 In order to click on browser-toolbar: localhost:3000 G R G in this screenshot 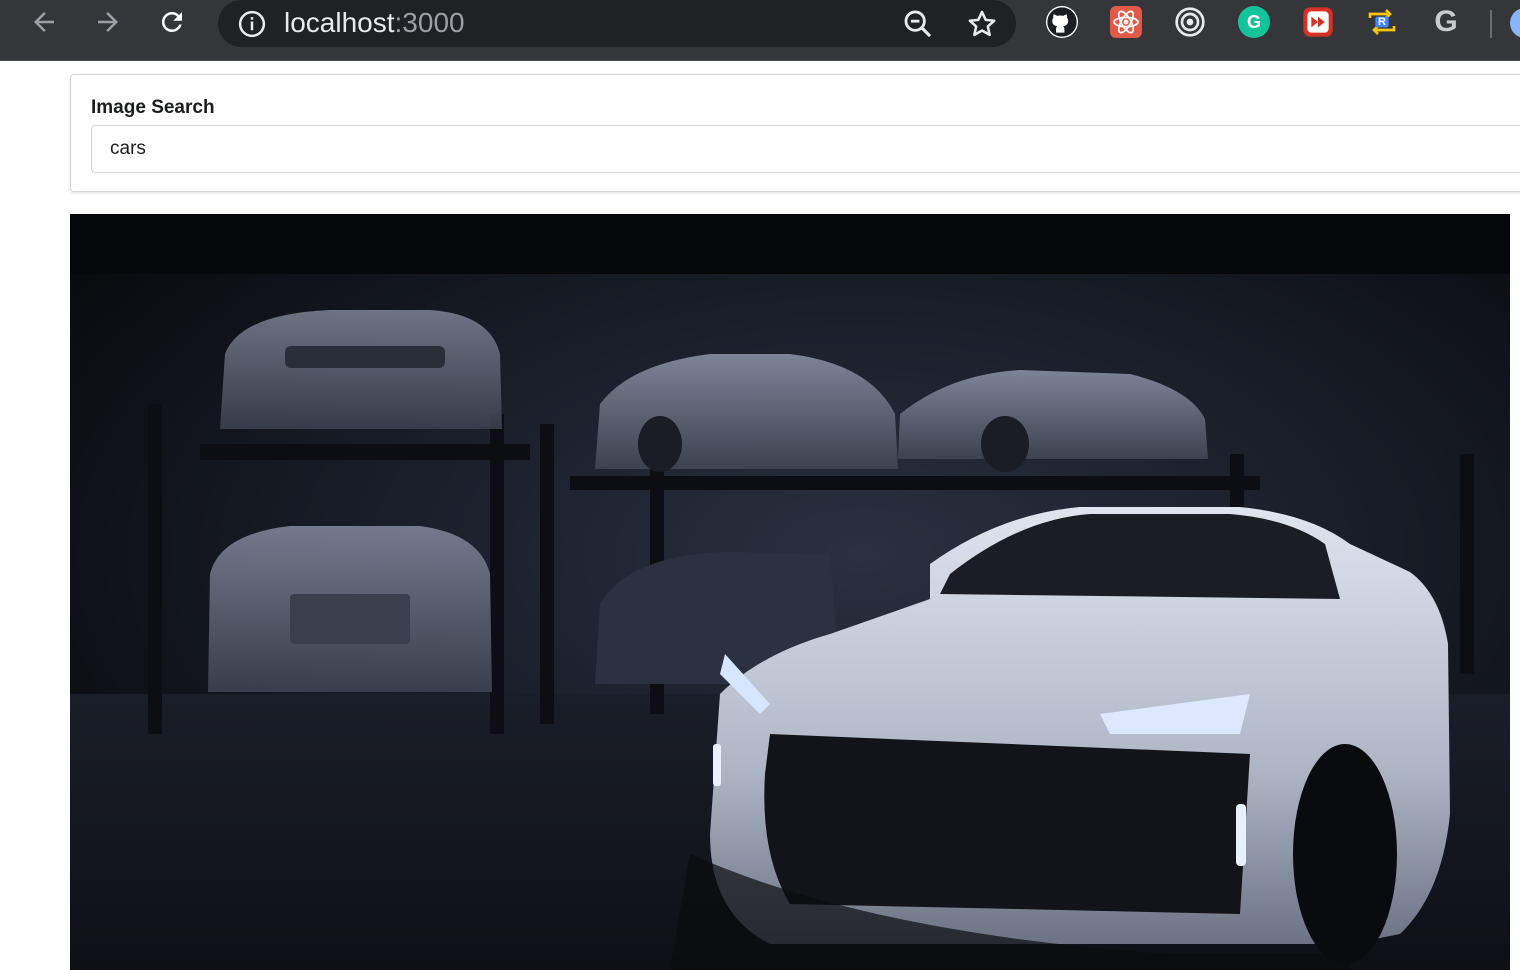, I will do `click(760, 30)`.